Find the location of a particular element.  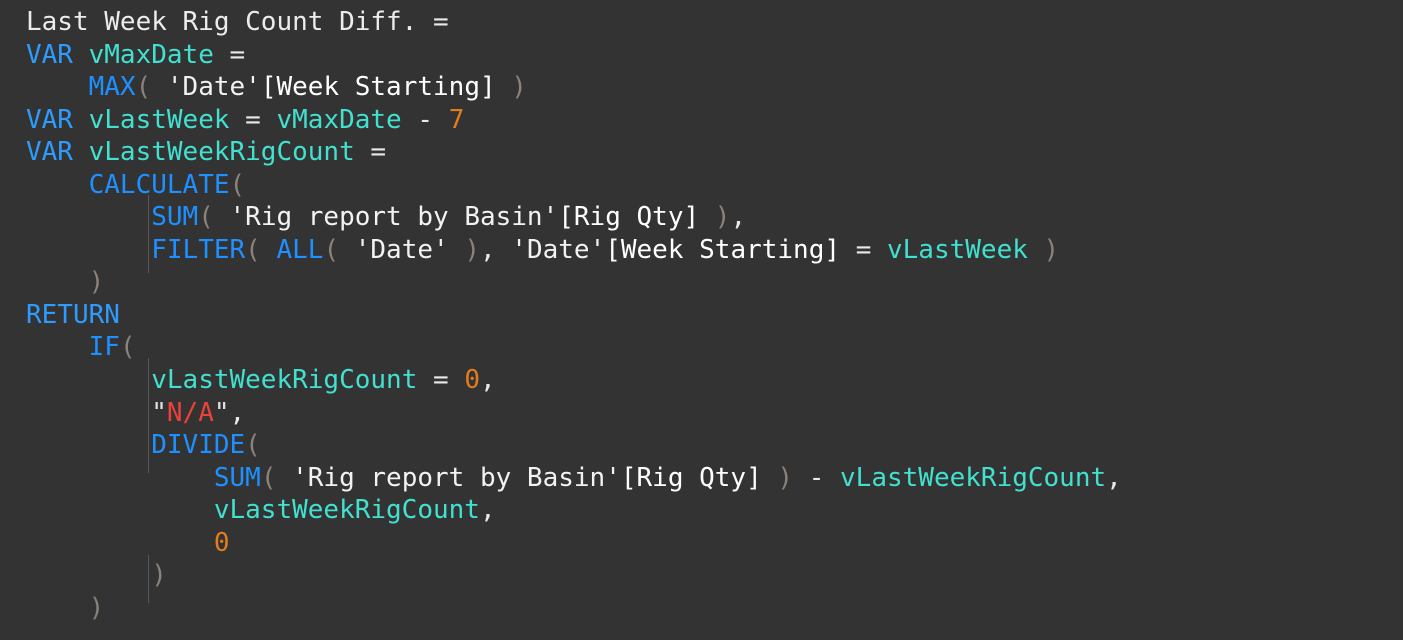

code-line-calculate-close: ) is located at coordinates (714, 282).